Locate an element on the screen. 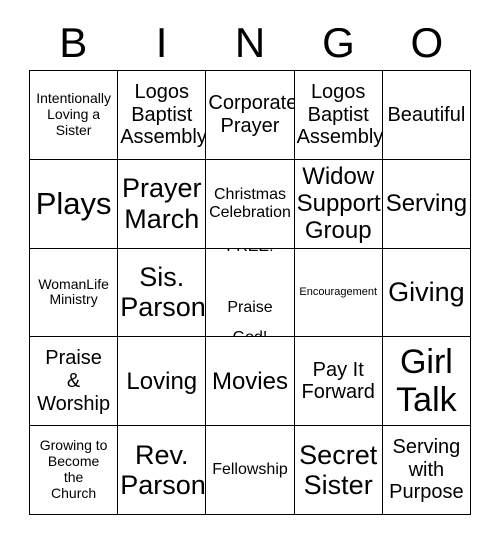 This screenshot has height=544, width=500. bingo-cell: Fellowship is located at coordinates (250, 470).